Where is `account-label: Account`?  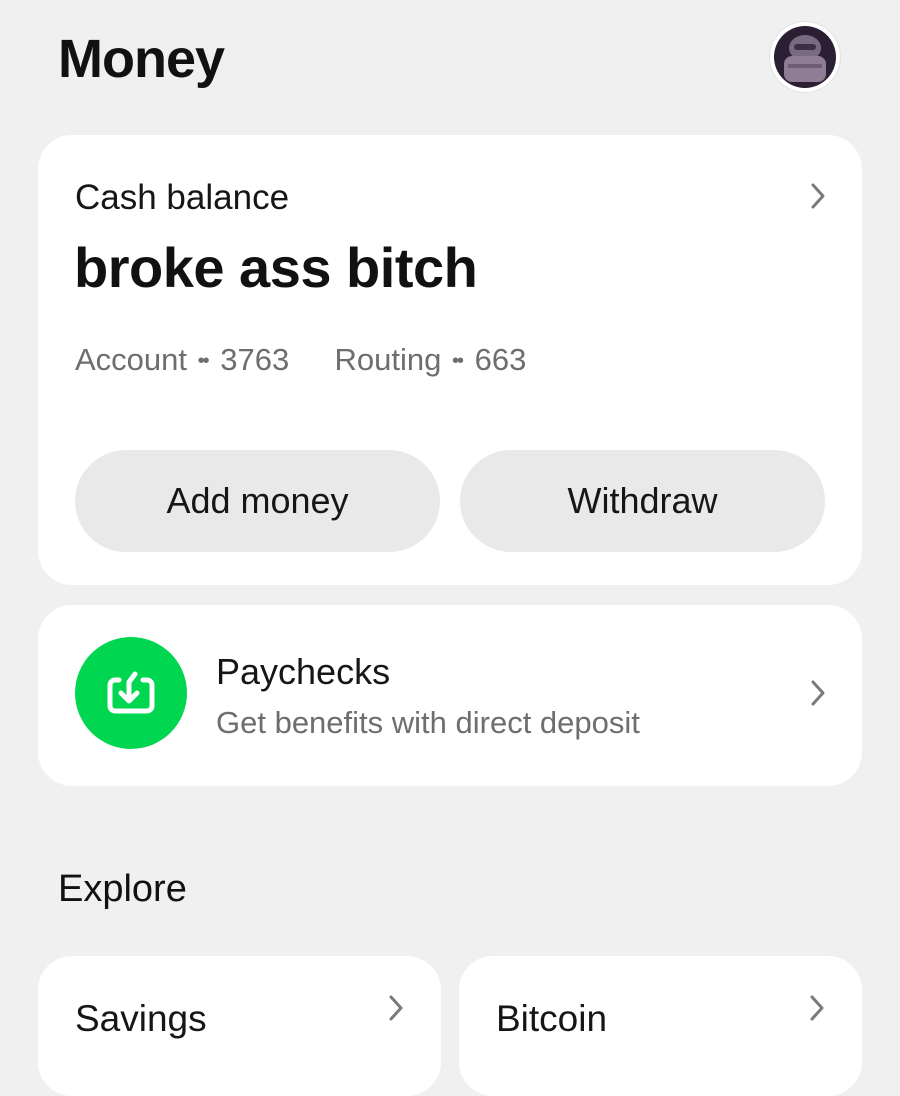
account-label: Account is located at coordinates (131, 359).